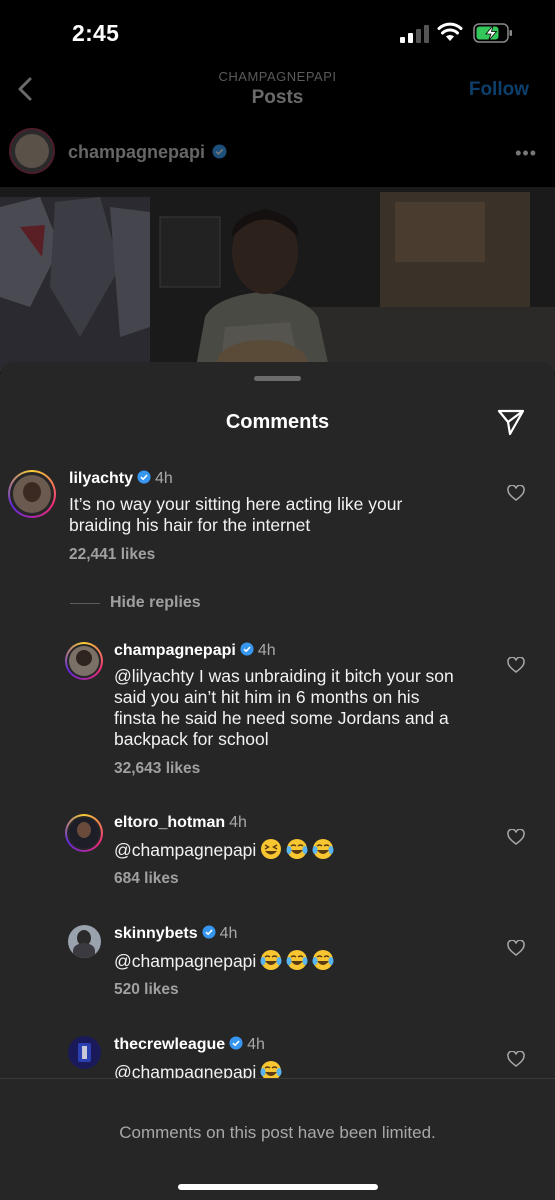  I want to click on share-send-icon, so click(511, 422).